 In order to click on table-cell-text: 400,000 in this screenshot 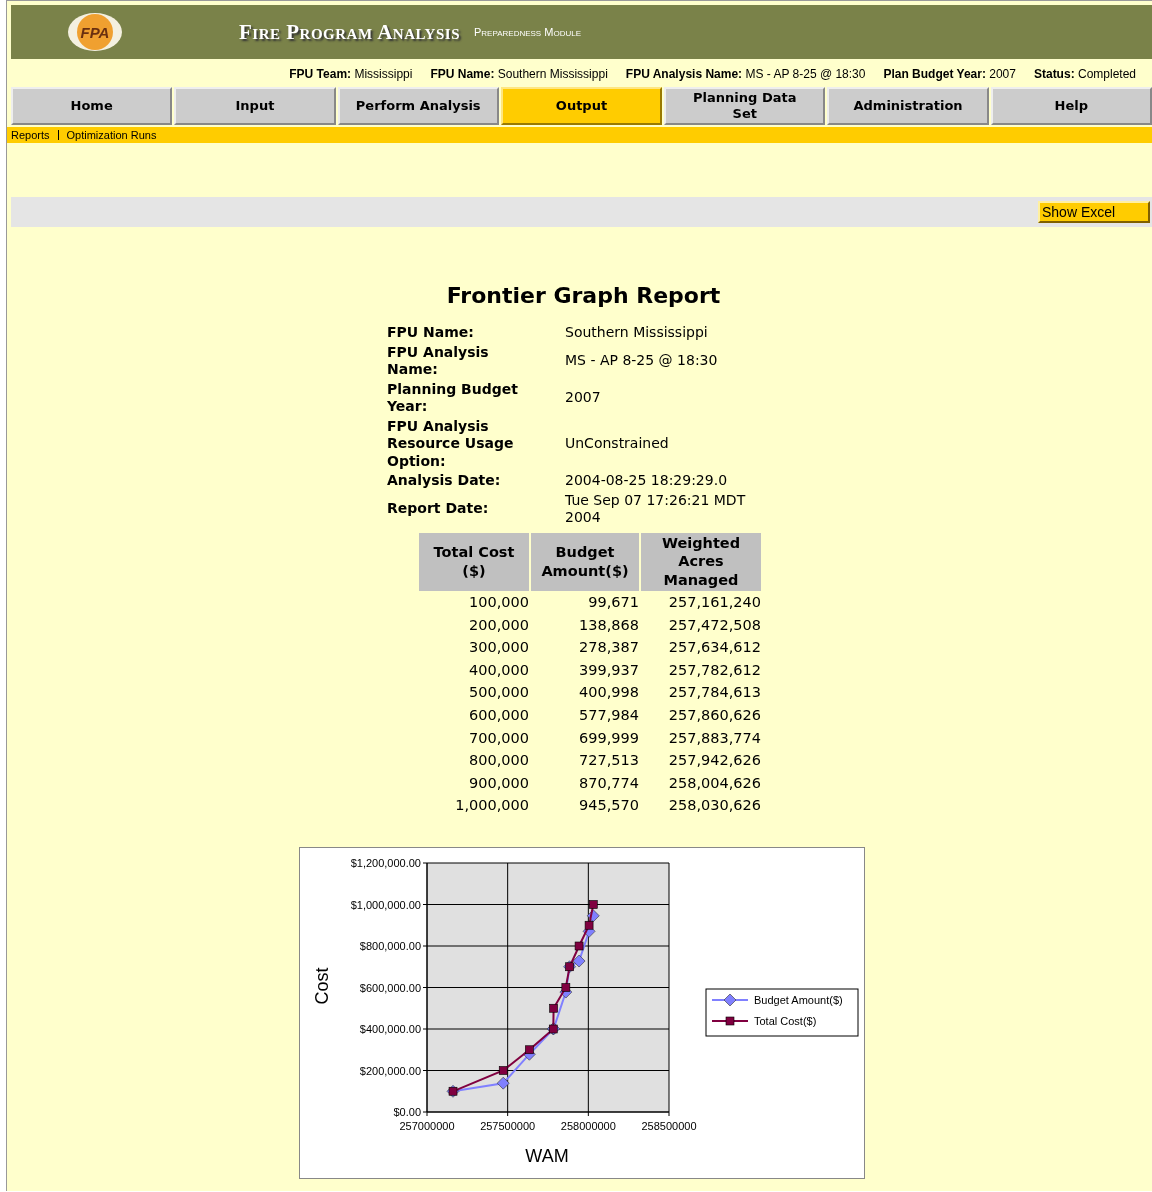, I will do `click(498, 670)`.